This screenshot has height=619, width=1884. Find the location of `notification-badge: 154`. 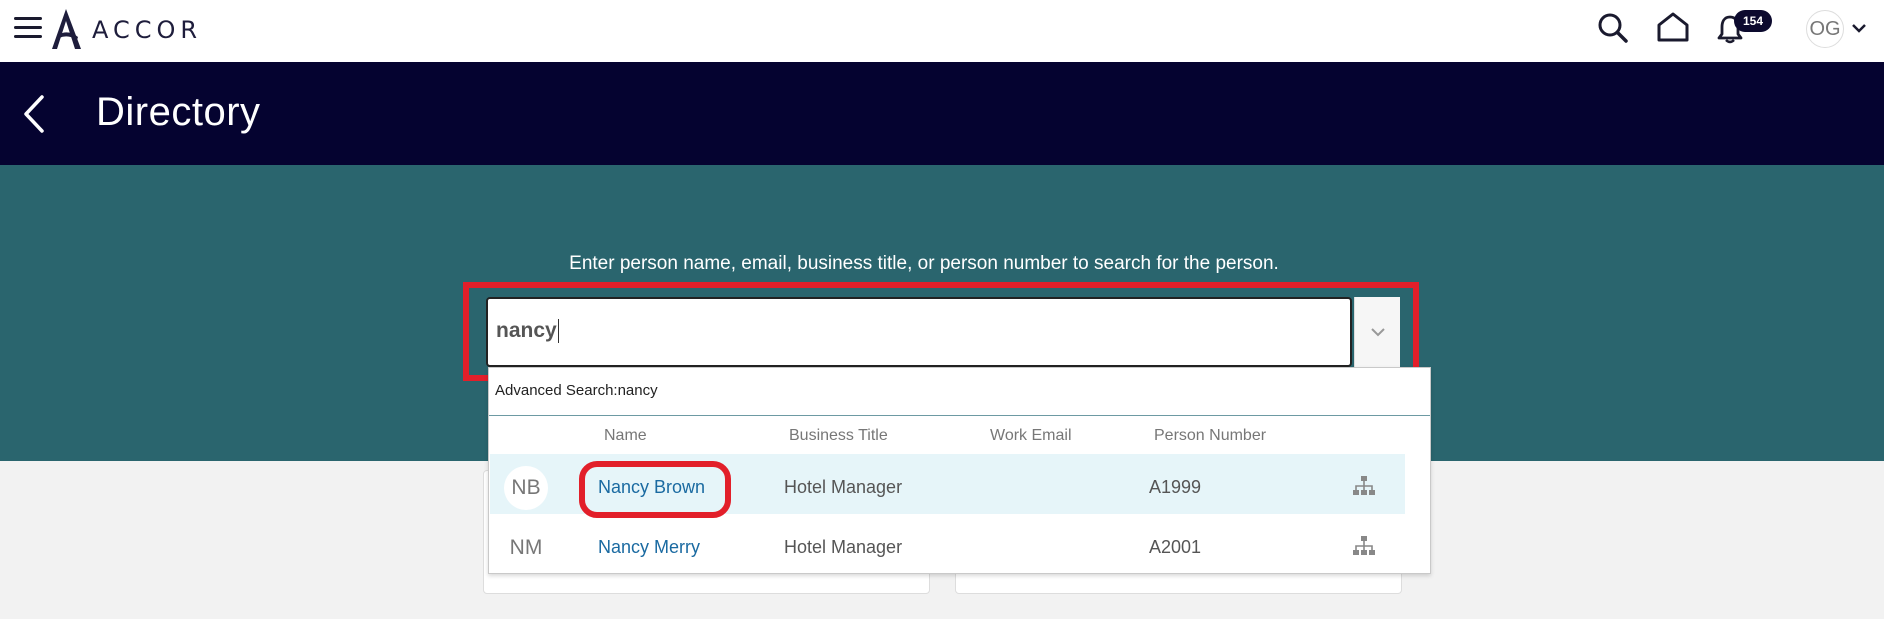

notification-badge: 154 is located at coordinates (1753, 21).